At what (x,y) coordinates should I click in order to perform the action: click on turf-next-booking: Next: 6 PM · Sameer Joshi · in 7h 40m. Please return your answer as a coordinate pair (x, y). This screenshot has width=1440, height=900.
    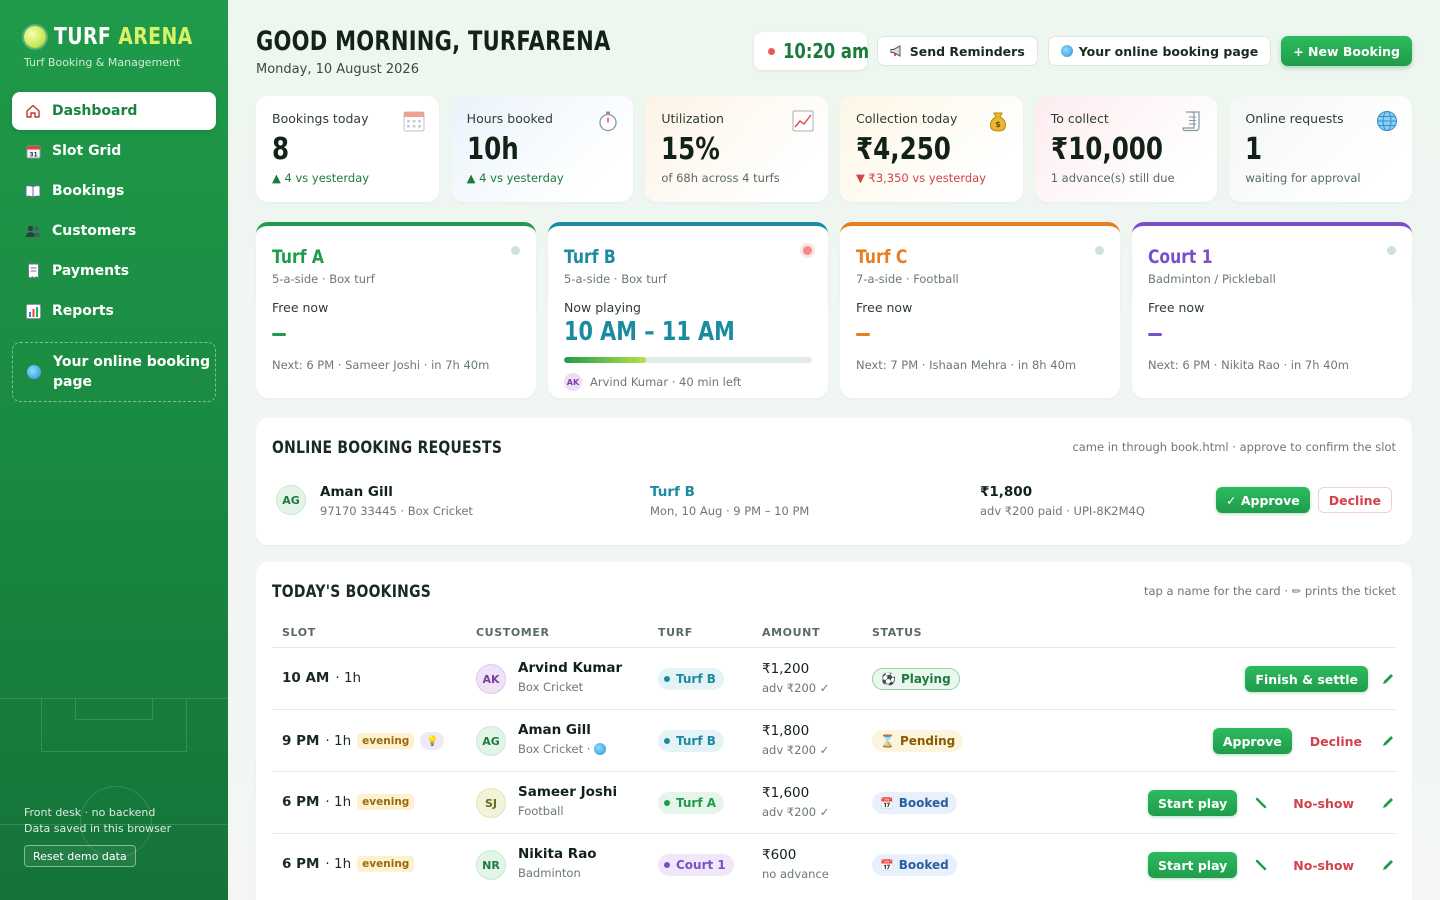
    Looking at the image, I should click on (381, 365).